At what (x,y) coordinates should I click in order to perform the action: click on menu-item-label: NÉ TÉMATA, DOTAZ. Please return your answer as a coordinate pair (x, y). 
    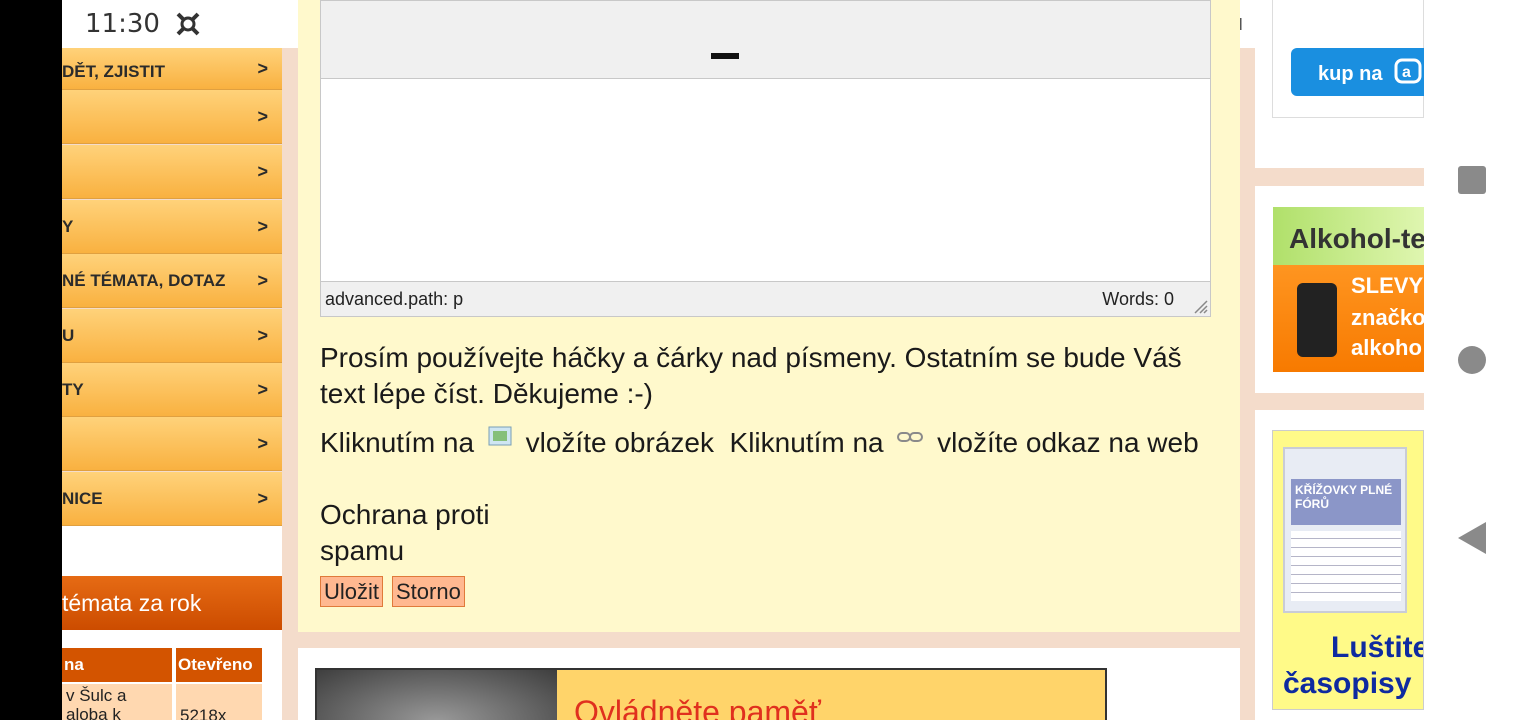
    Looking at the image, I should click on (144, 280).